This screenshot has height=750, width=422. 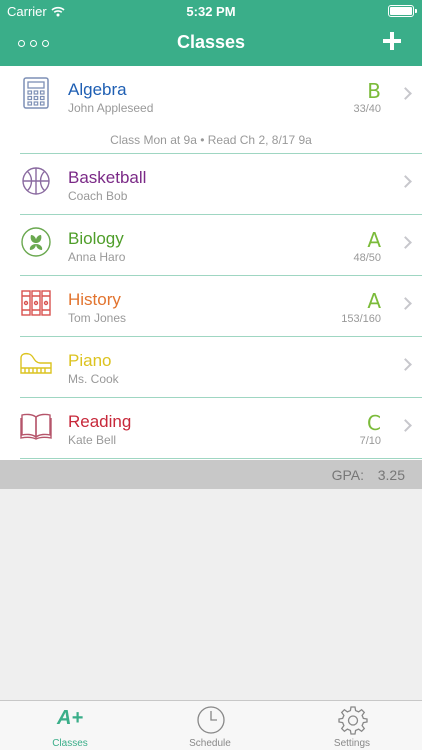 I want to click on class-row-history: History Tom Jones A 153/160, so click(x=221, y=306).